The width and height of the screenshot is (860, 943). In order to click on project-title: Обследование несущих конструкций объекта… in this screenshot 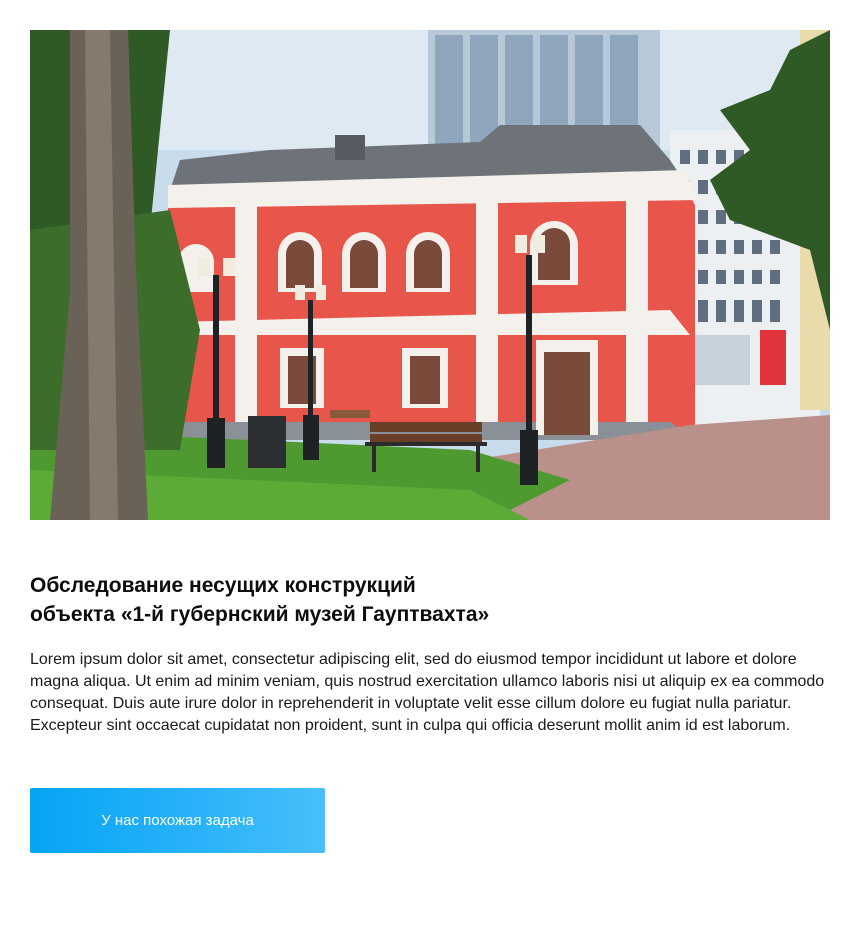, I will do `click(430, 600)`.